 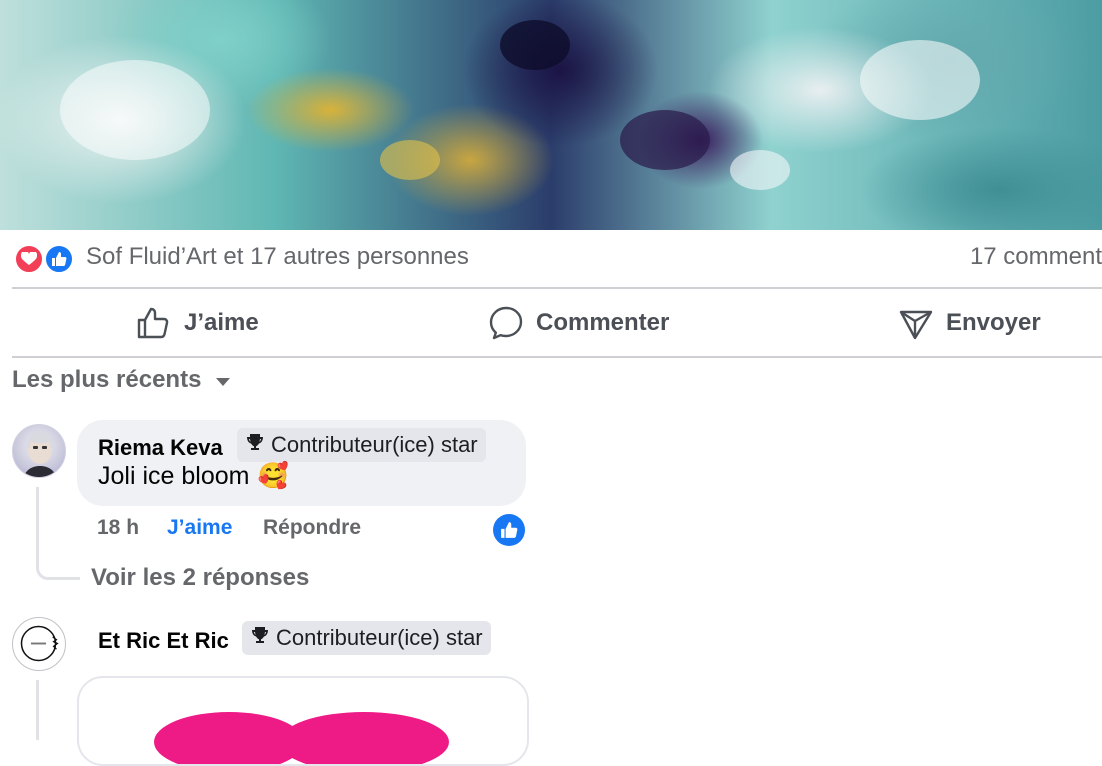 I want to click on comment-sort-dropdown: Les plus récents, so click(x=121, y=380).